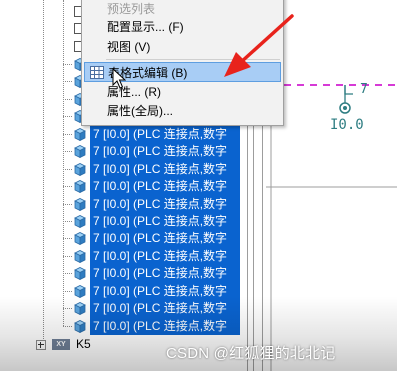 The height and width of the screenshot is (374, 397). What do you see at coordinates (259, 45) in the screenshot?
I see `annotation-arrow-icon` at bounding box center [259, 45].